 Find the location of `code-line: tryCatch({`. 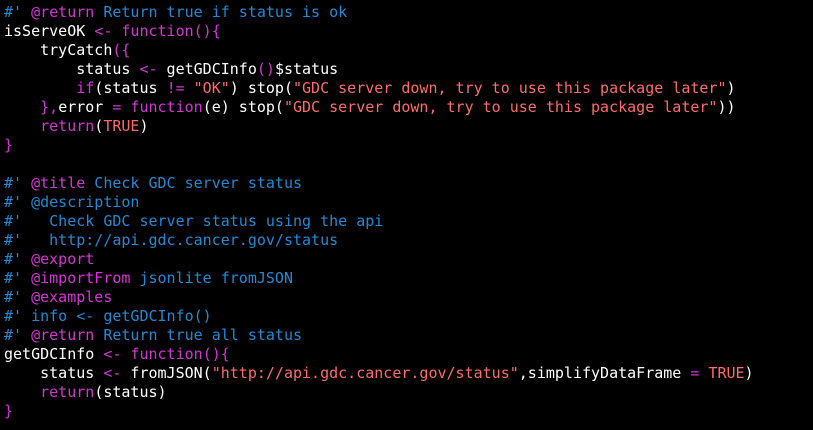

code-line: tryCatch({ is located at coordinates (67, 50).